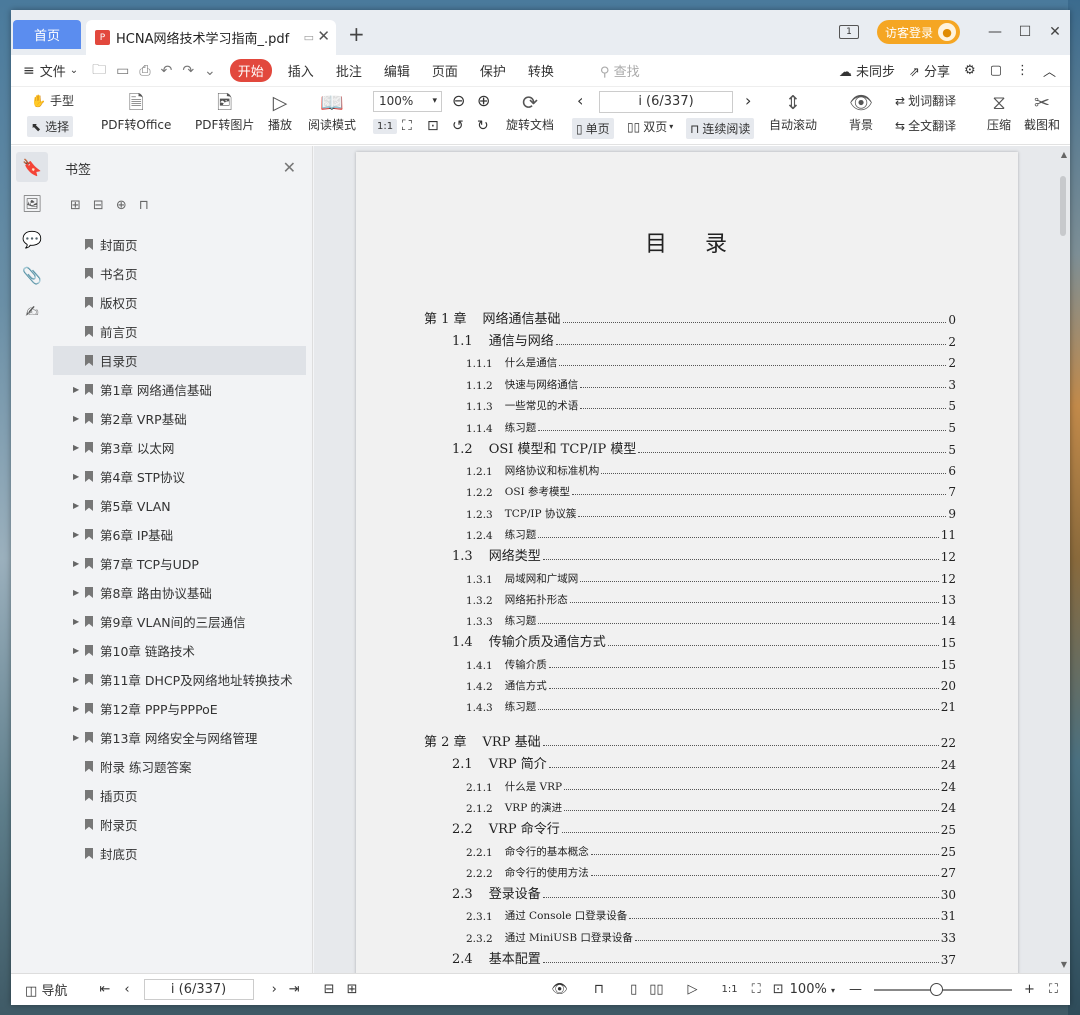 This screenshot has width=1080, height=1015. Describe the element at coordinates (995, 32) in the screenshot. I see `minimize-icon: —` at that location.